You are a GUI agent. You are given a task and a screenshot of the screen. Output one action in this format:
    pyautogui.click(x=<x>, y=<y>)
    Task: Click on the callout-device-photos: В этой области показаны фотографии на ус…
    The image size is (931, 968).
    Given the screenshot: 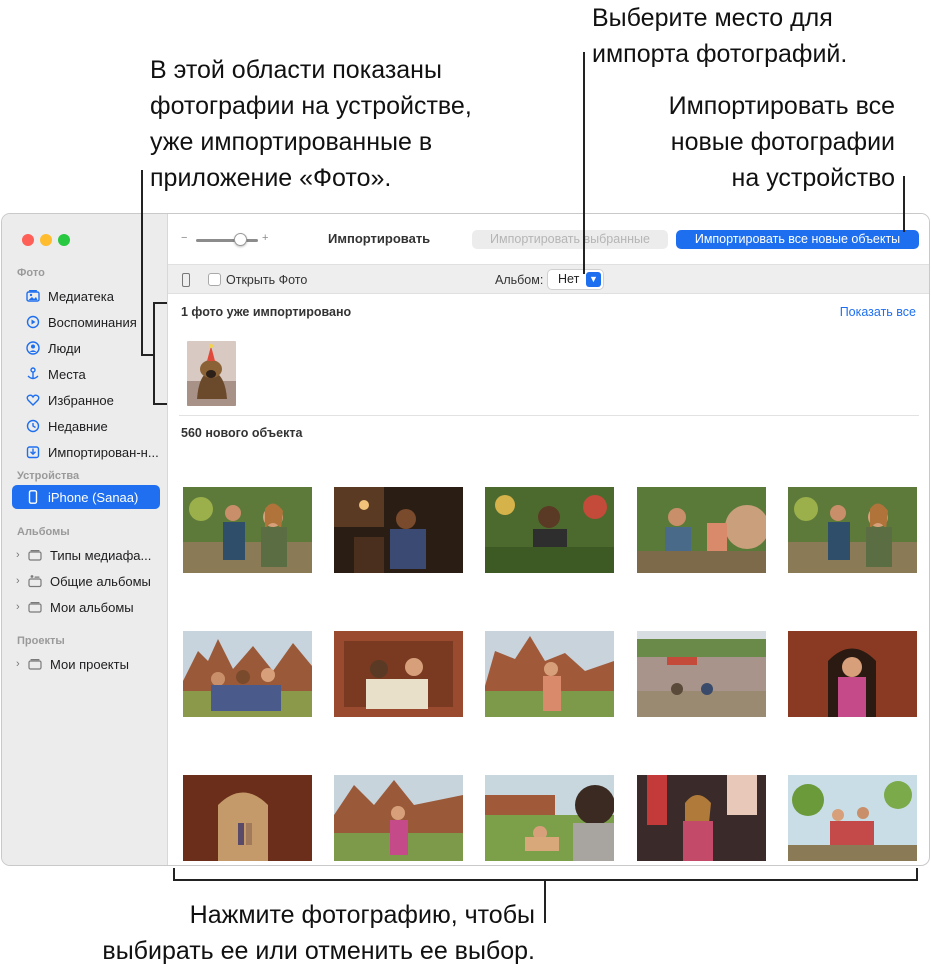 What is the action you would take?
    pyautogui.click(x=311, y=124)
    